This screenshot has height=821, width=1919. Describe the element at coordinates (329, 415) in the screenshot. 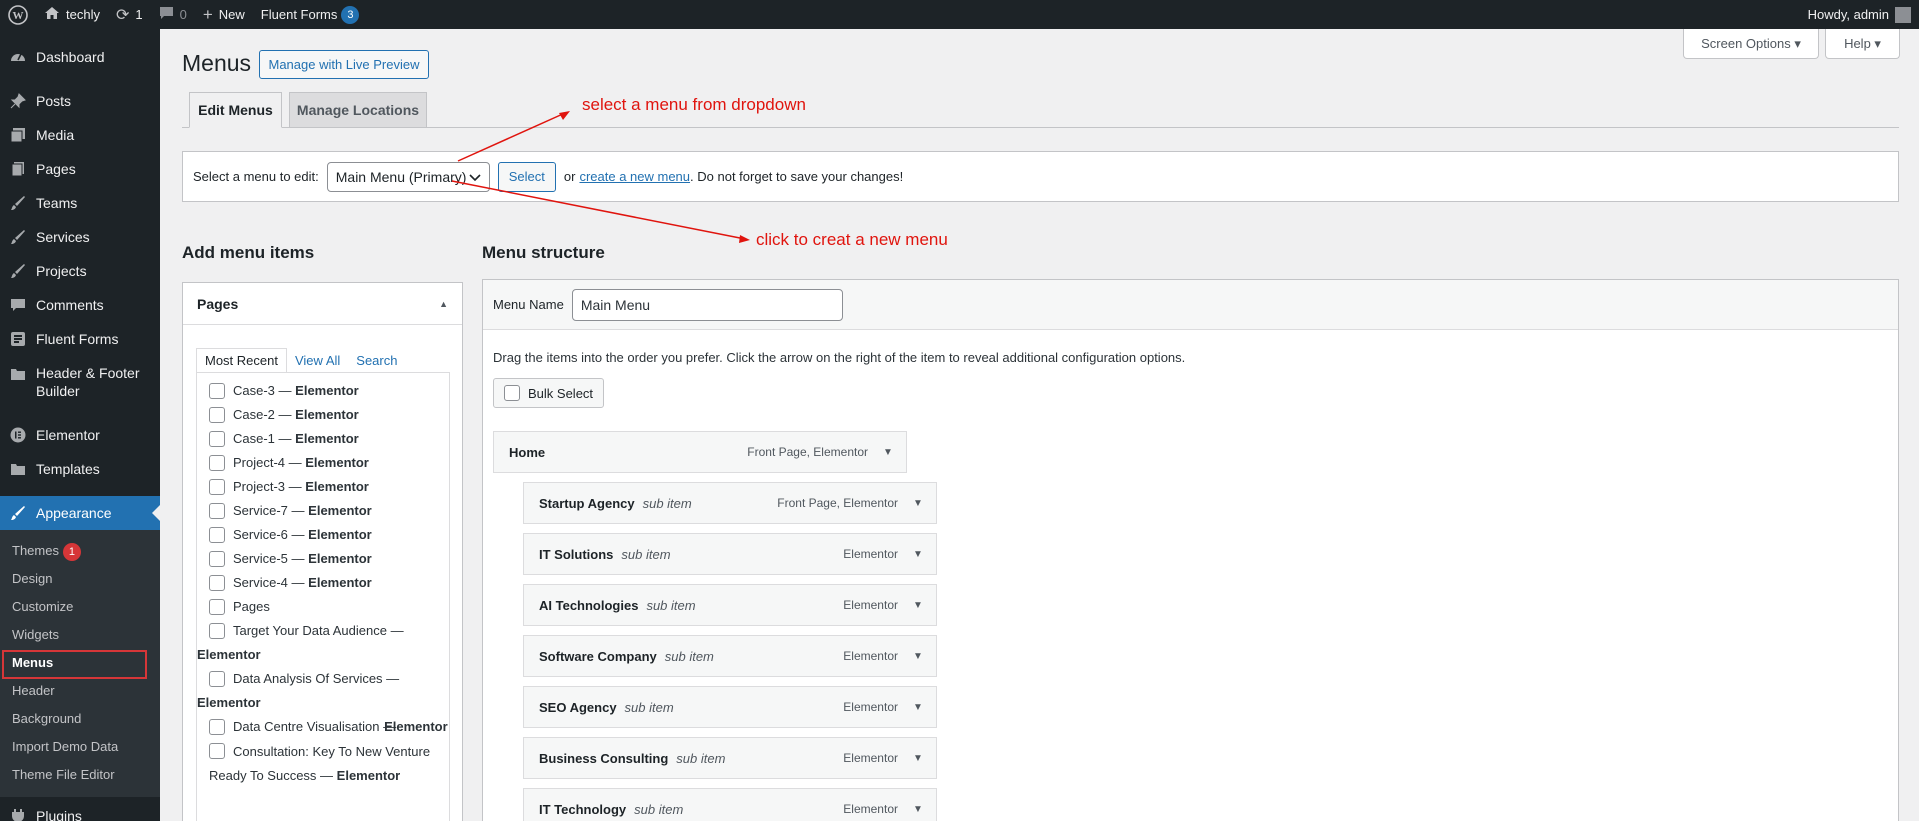

I see `list-item: Case-2 — Elementor` at that location.